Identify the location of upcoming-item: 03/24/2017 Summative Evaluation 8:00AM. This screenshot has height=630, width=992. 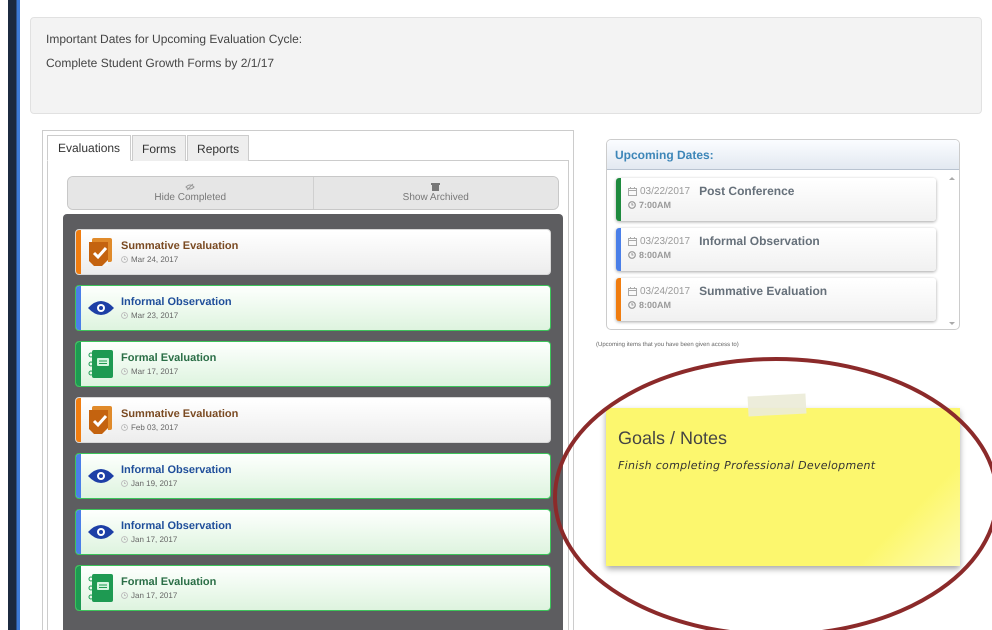
(776, 299).